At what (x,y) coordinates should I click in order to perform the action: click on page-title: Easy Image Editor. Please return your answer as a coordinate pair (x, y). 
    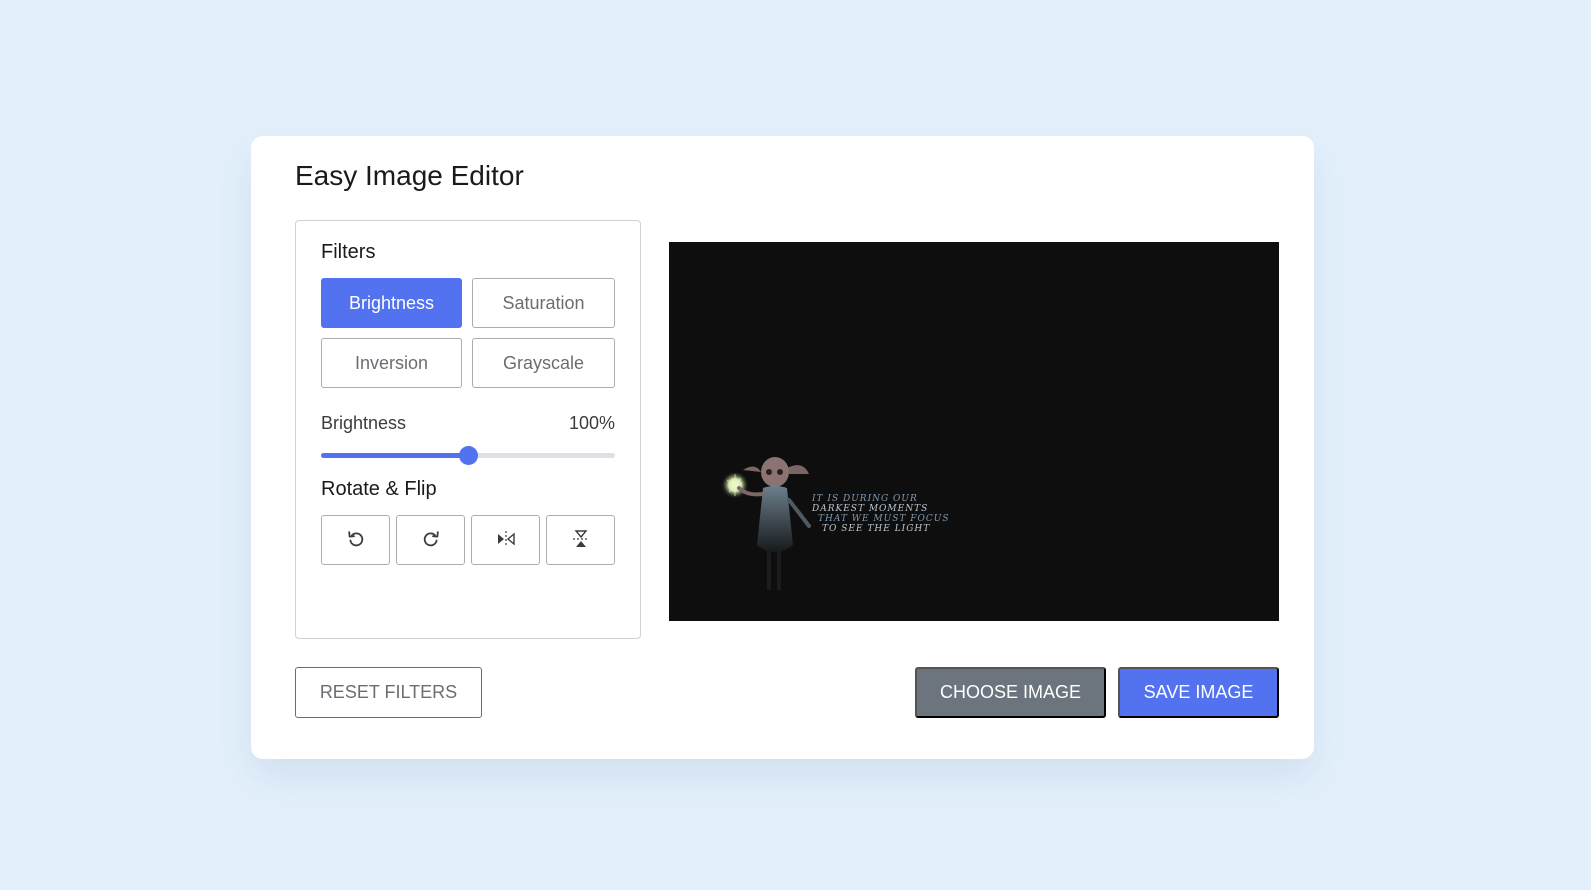
    Looking at the image, I should click on (409, 175).